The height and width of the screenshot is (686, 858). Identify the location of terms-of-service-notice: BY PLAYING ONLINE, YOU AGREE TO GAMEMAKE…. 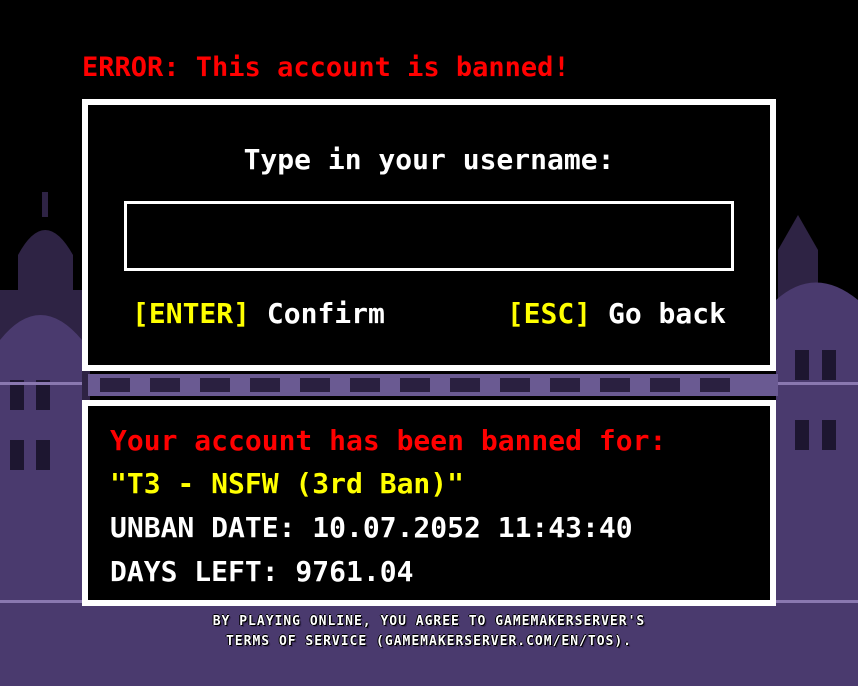
(429, 632).